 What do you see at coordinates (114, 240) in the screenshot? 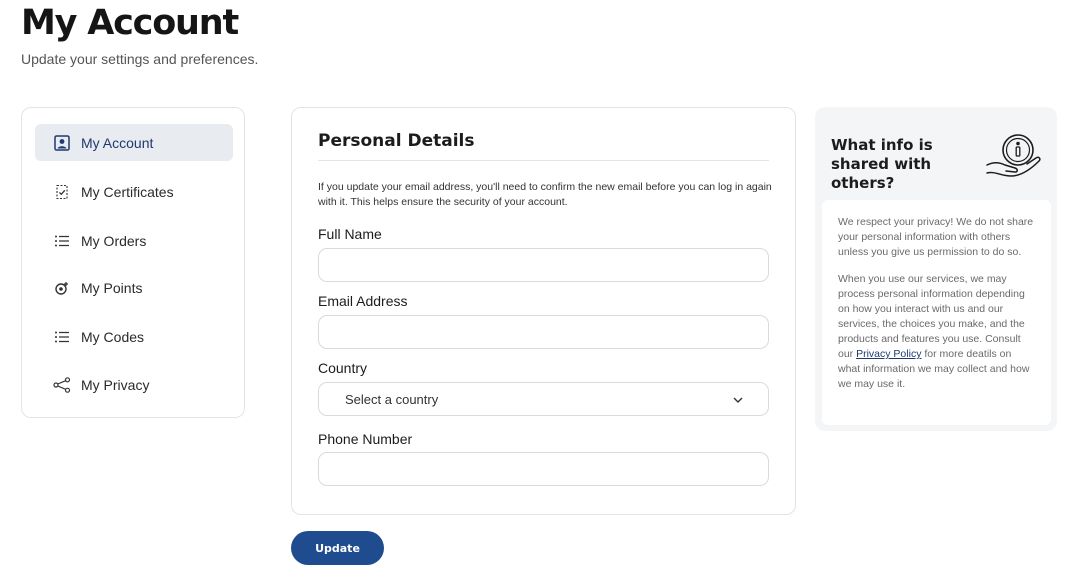
I see `sidebar-item-label: My Orders` at bounding box center [114, 240].